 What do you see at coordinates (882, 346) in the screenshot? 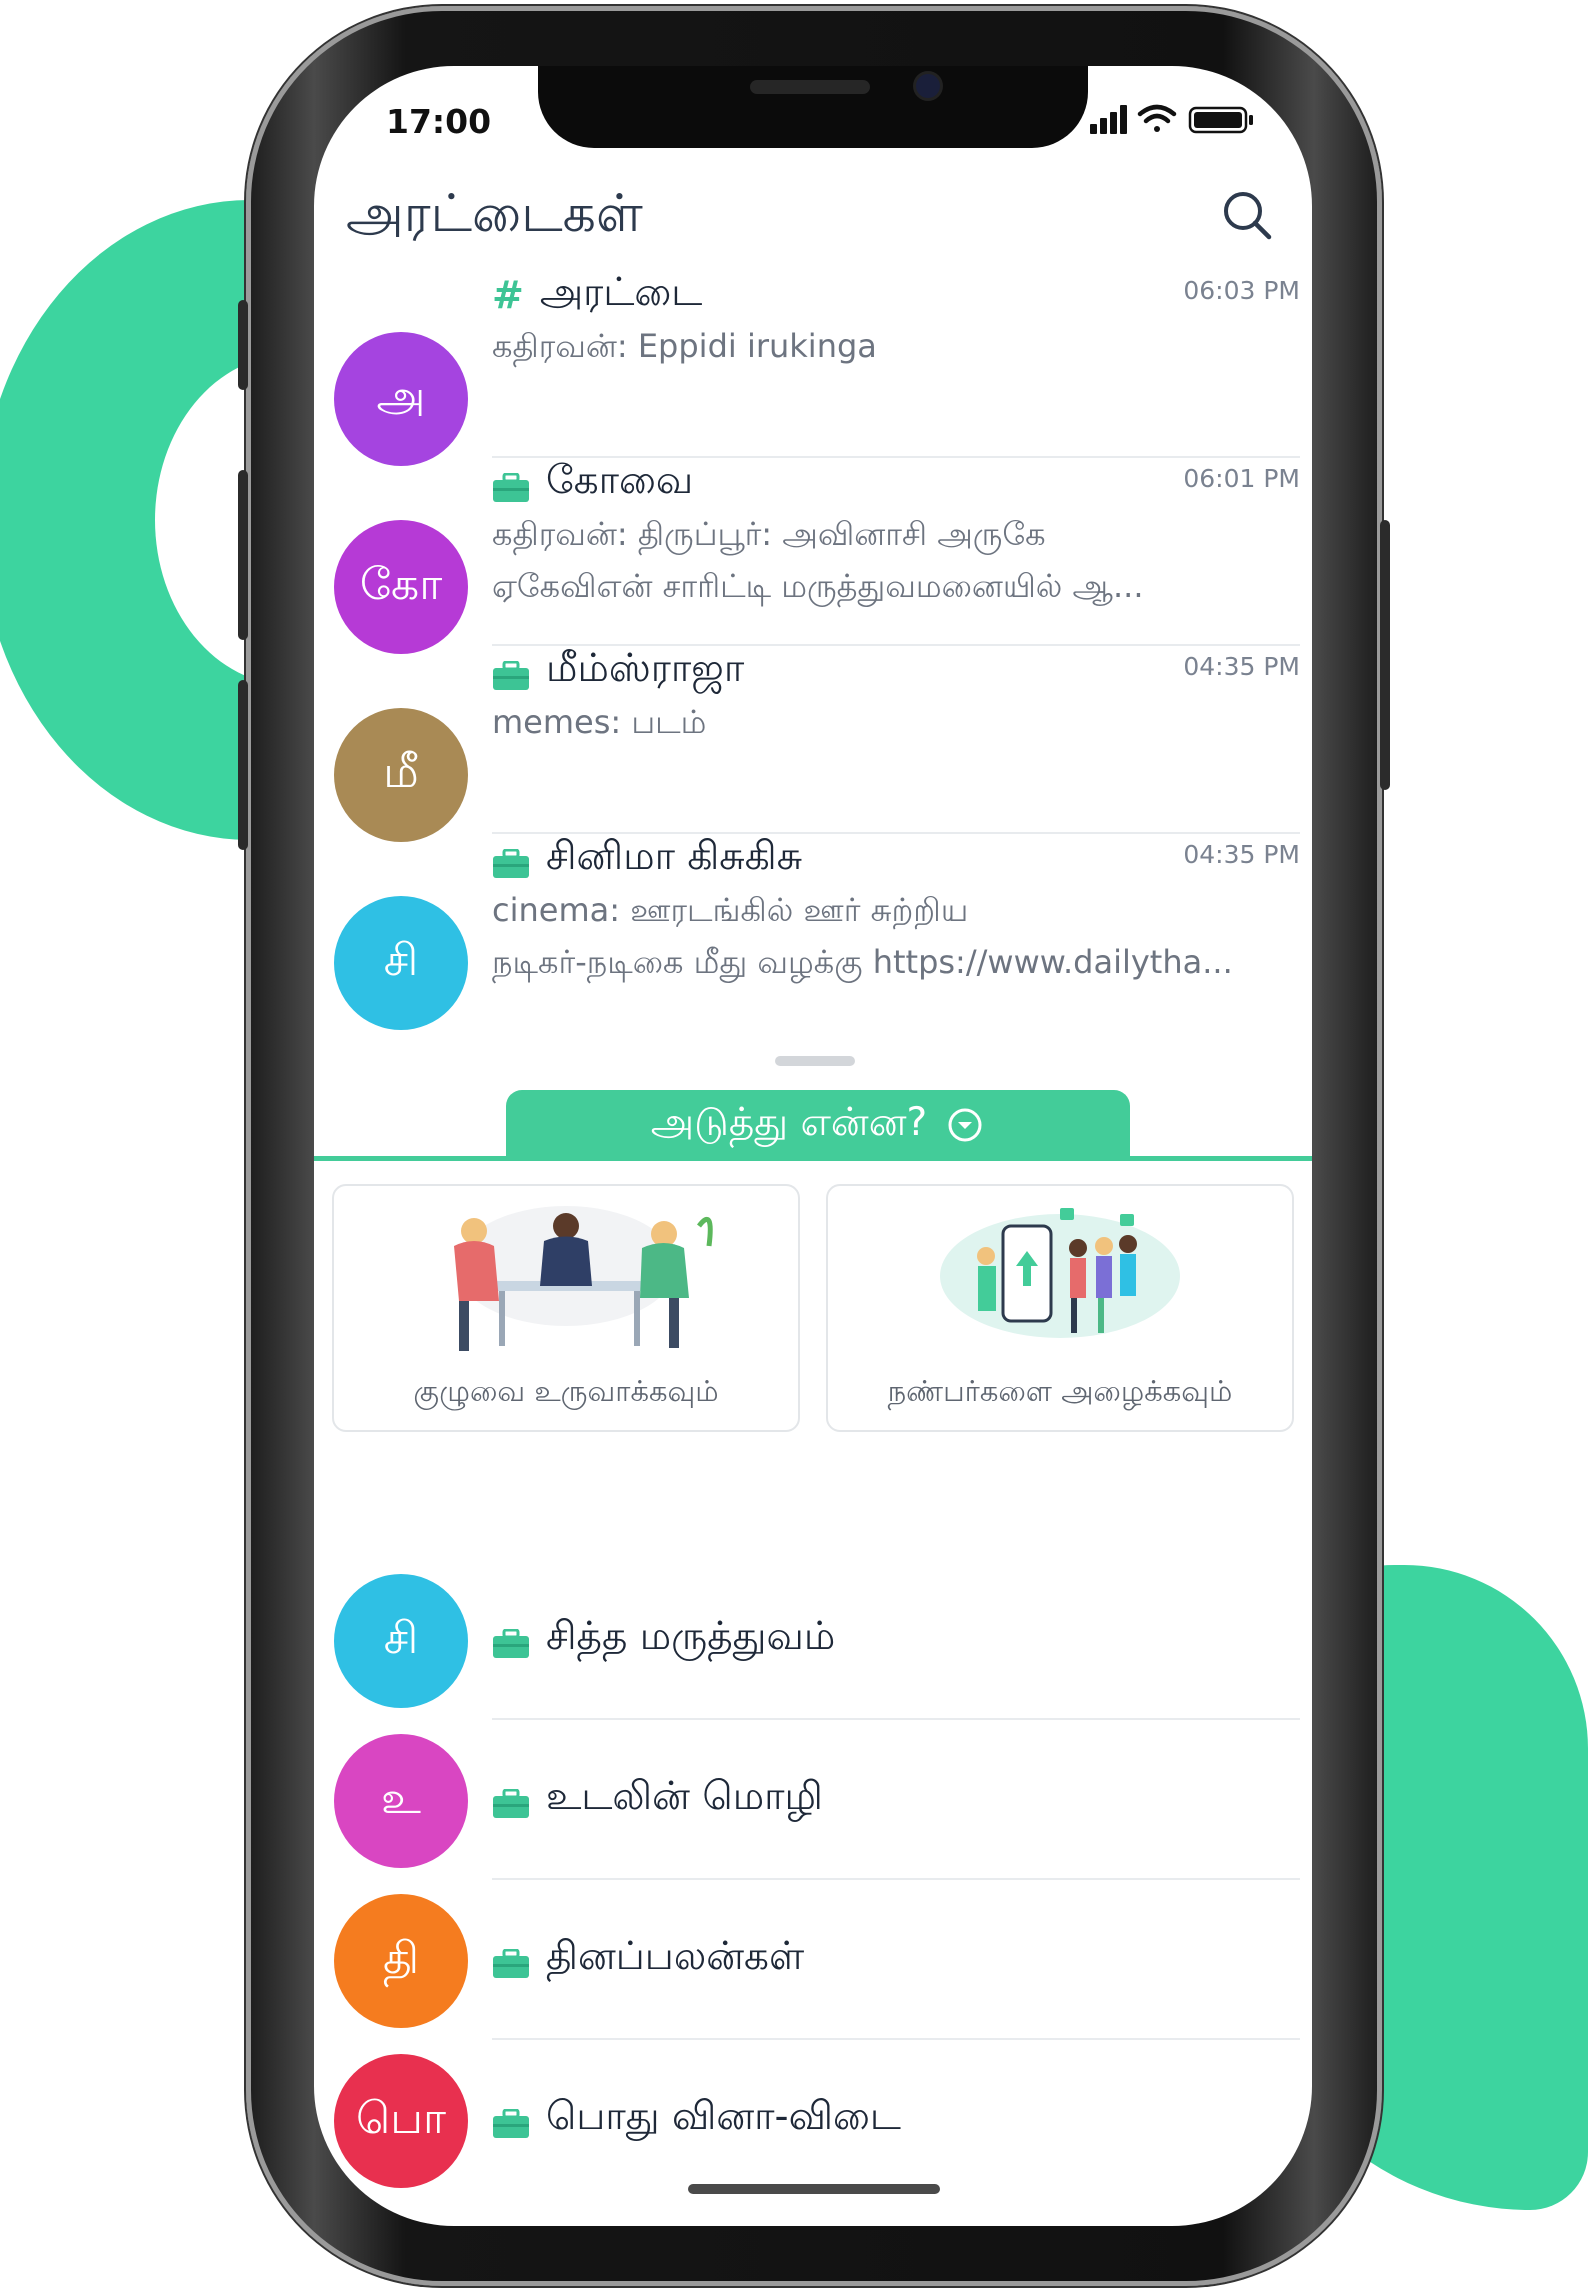
I see `chat-preview: கதிரவன்: Eppidi irukinga` at bounding box center [882, 346].